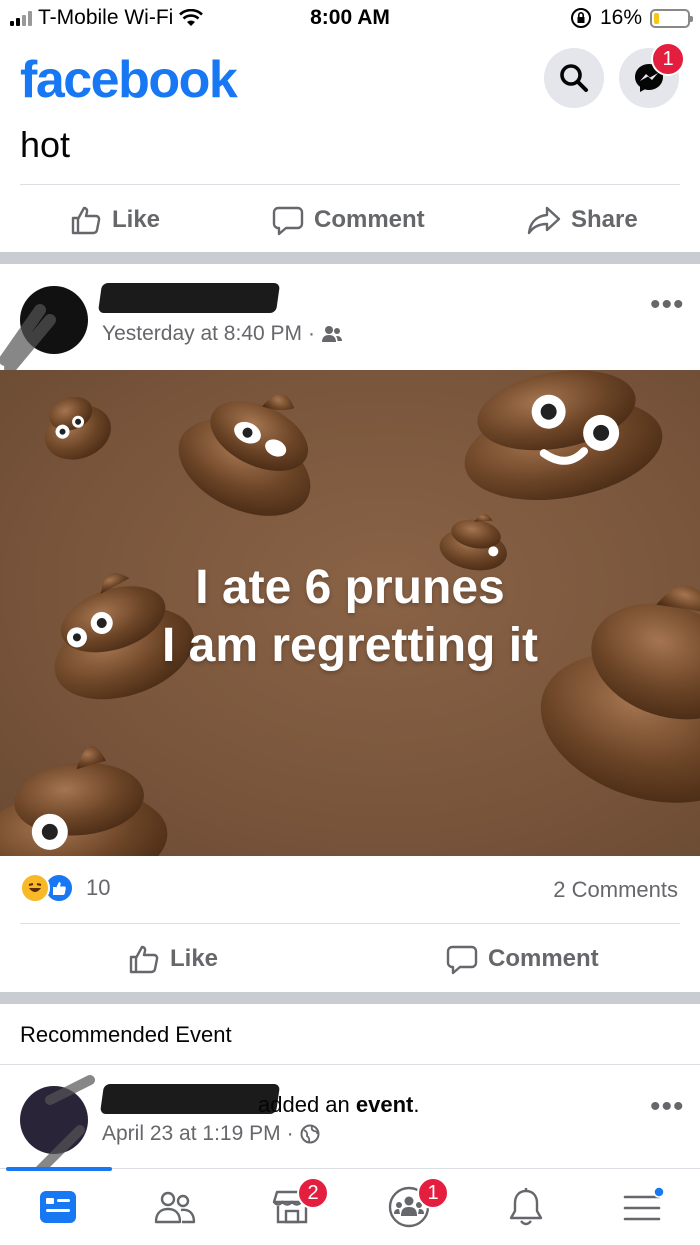 This screenshot has height=1245, width=700. What do you see at coordinates (129, 80) in the screenshot?
I see `facebook-logo: facebook` at bounding box center [129, 80].